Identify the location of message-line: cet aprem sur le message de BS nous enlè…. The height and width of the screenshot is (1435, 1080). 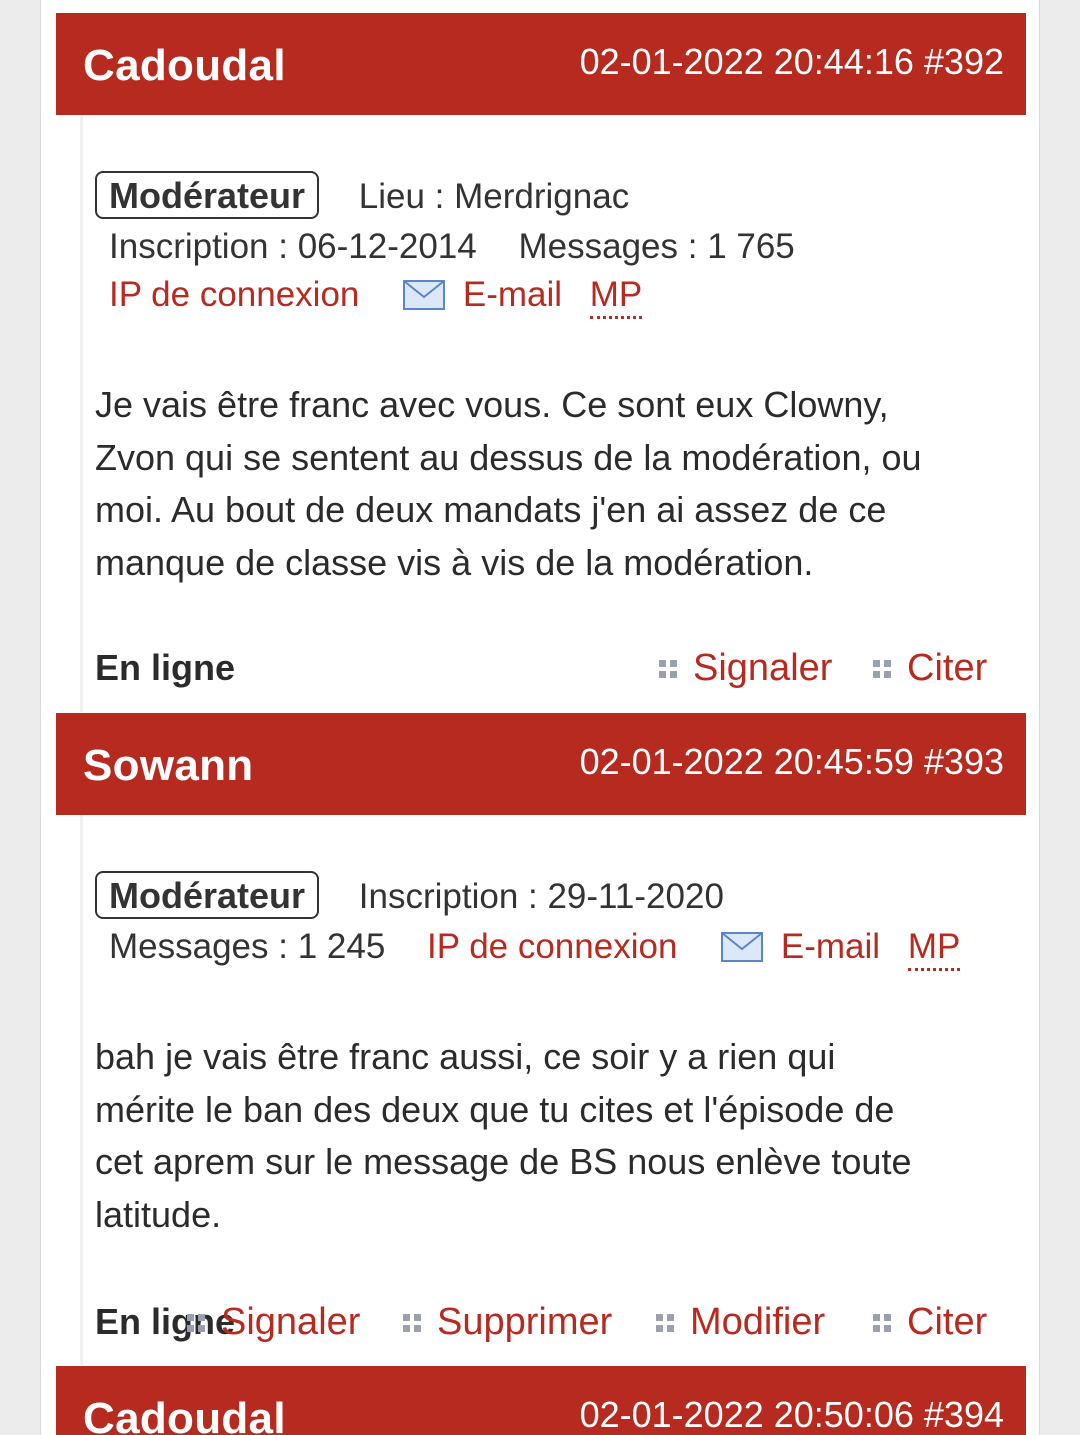
(503, 1161).